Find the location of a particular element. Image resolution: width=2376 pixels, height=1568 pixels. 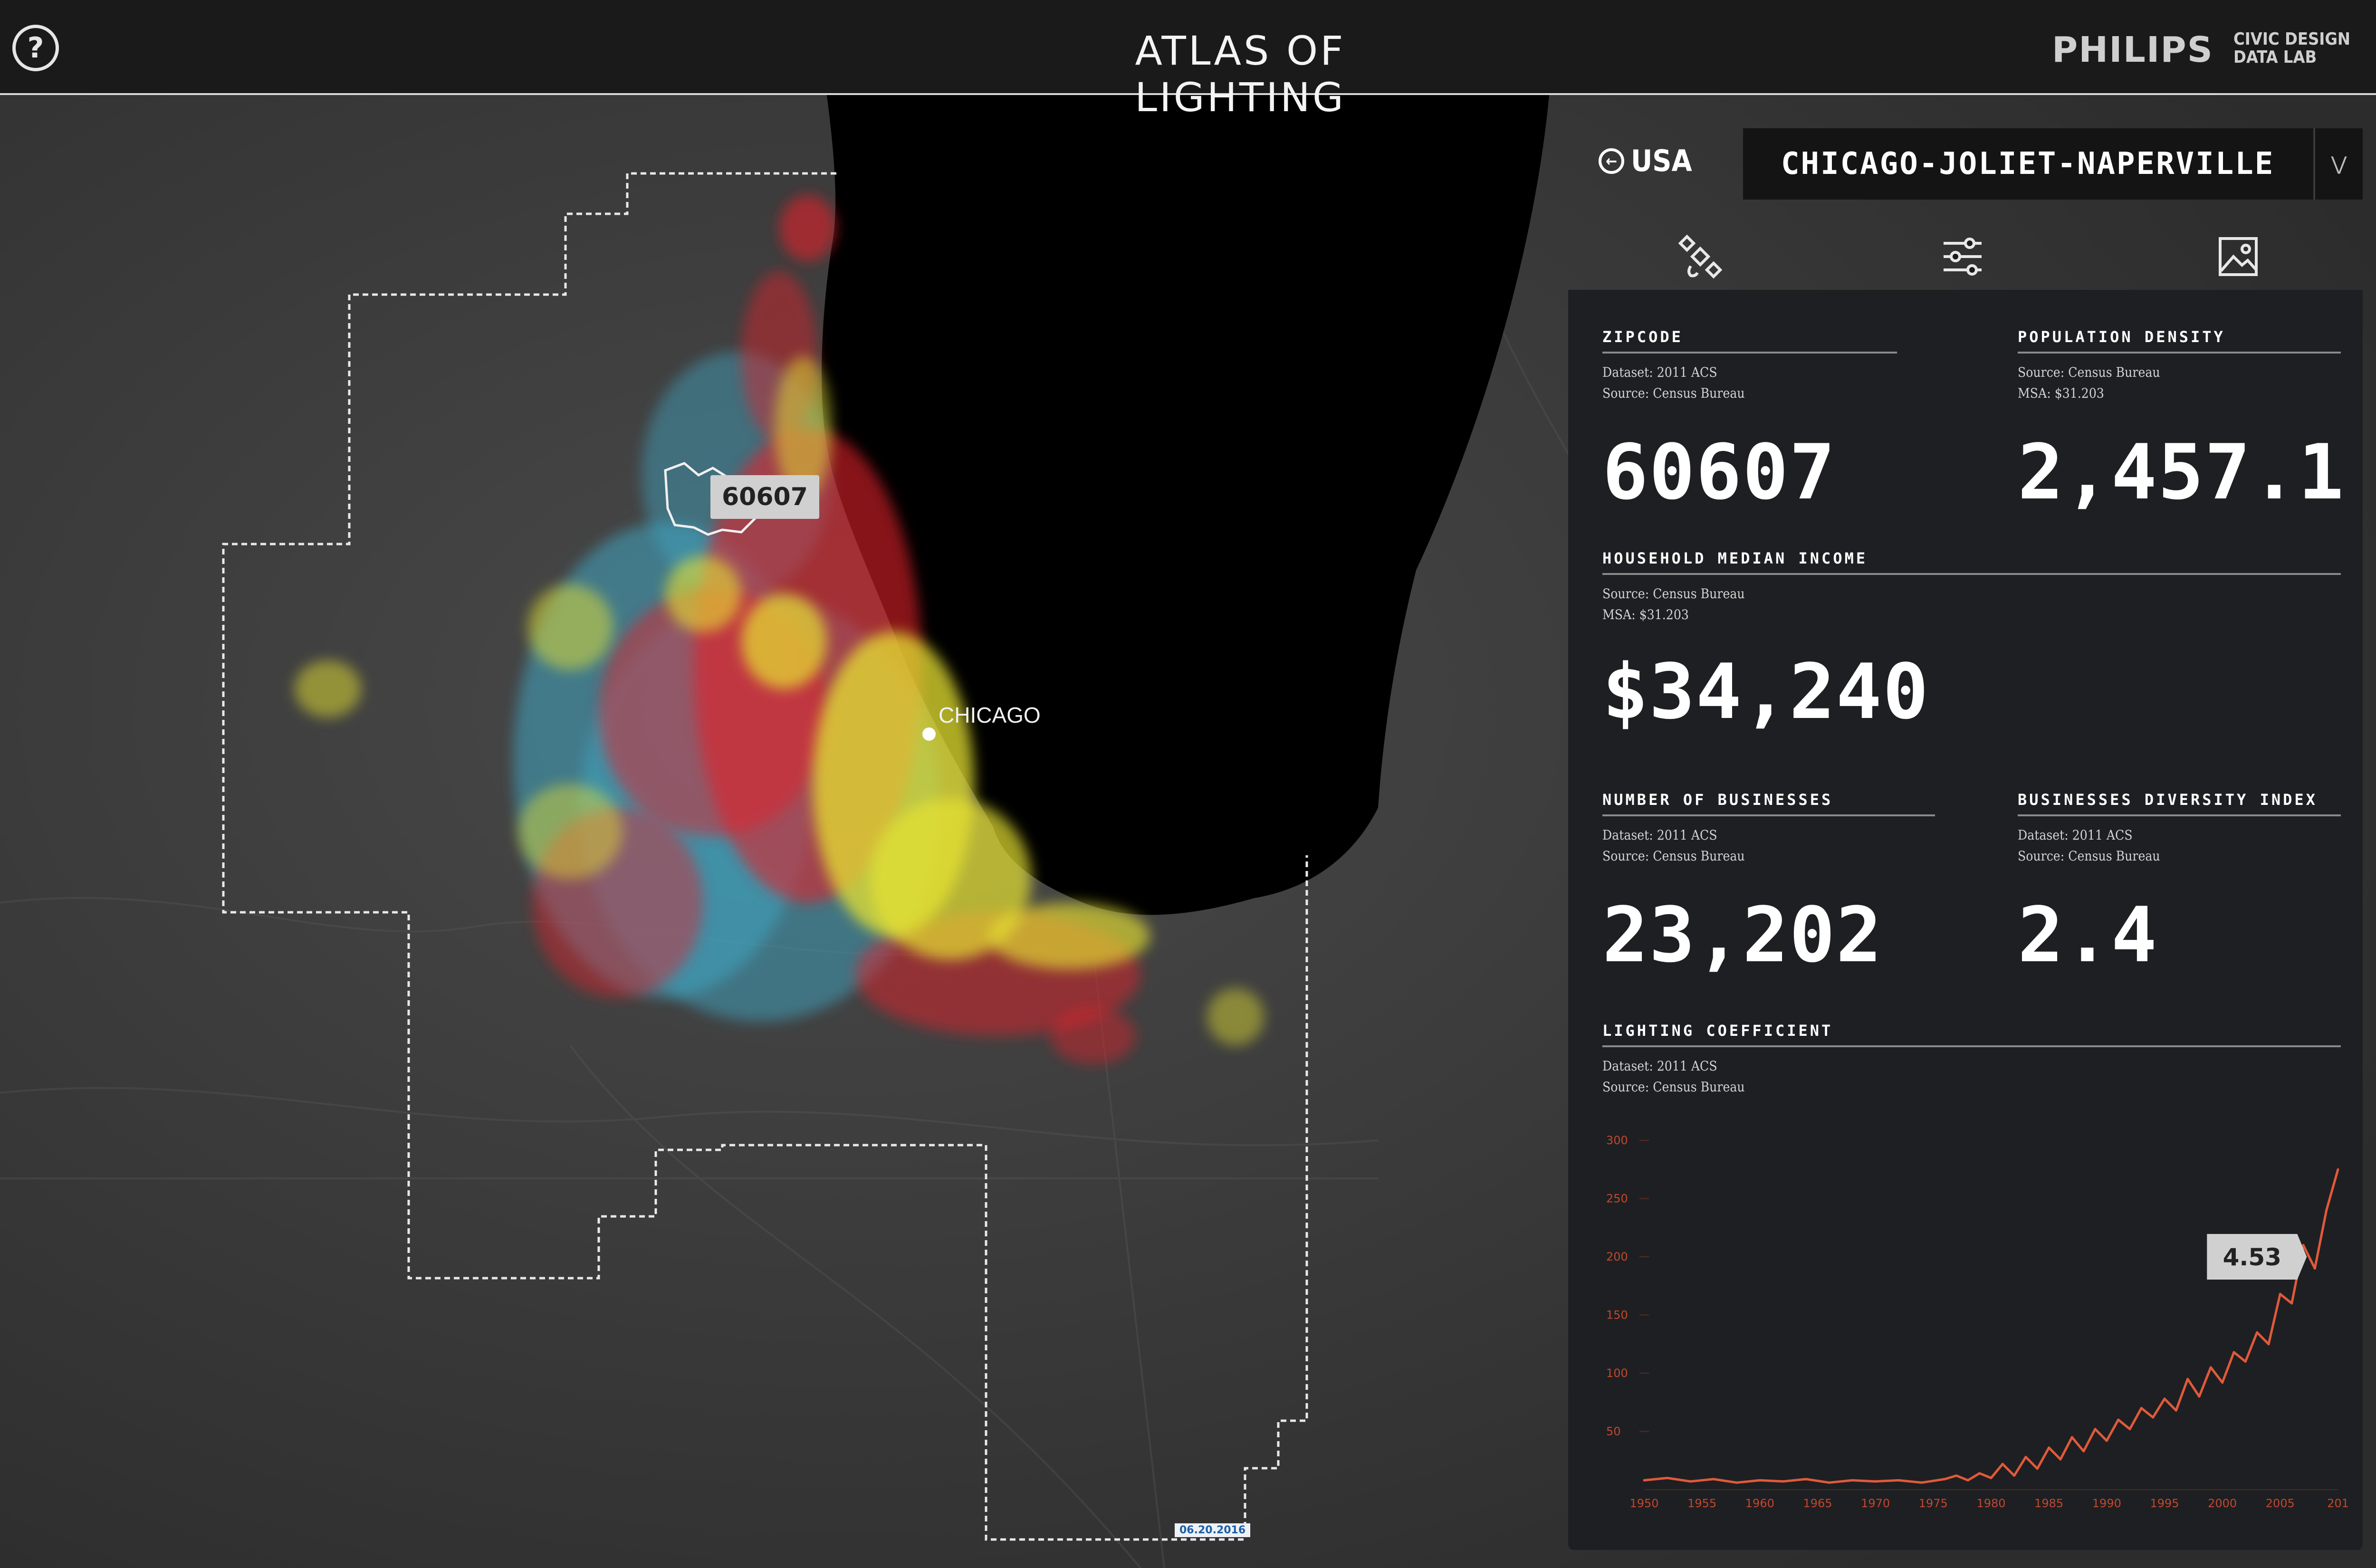

x-tick-label: 2000 is located at coordinates (2222, 1504).